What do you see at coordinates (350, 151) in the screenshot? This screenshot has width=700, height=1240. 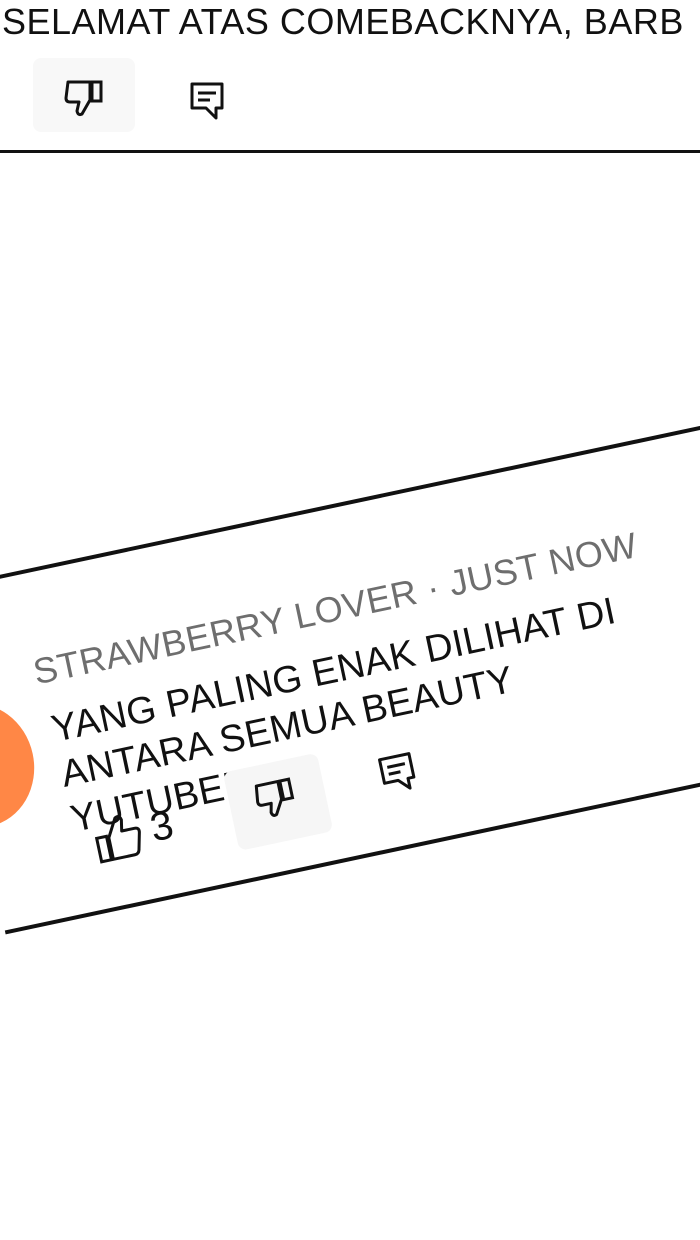 I see `divider` at bounding box center [350, 151].